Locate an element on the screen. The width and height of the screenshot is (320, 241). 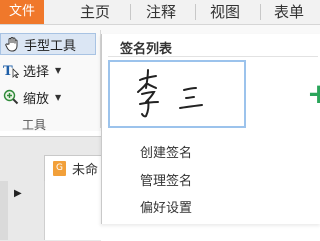
text-cursor-icon: T is located at coordinates (11, 70).